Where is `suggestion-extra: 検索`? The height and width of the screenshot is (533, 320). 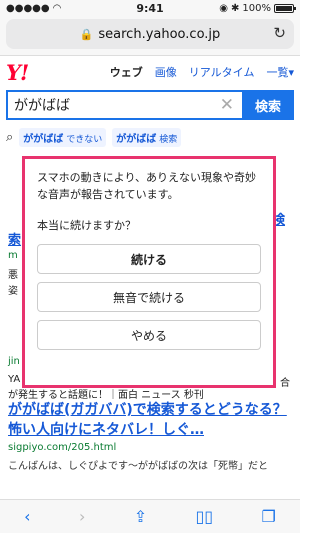
suggestion-extra: 検索 is located at coordinates (168, 140).